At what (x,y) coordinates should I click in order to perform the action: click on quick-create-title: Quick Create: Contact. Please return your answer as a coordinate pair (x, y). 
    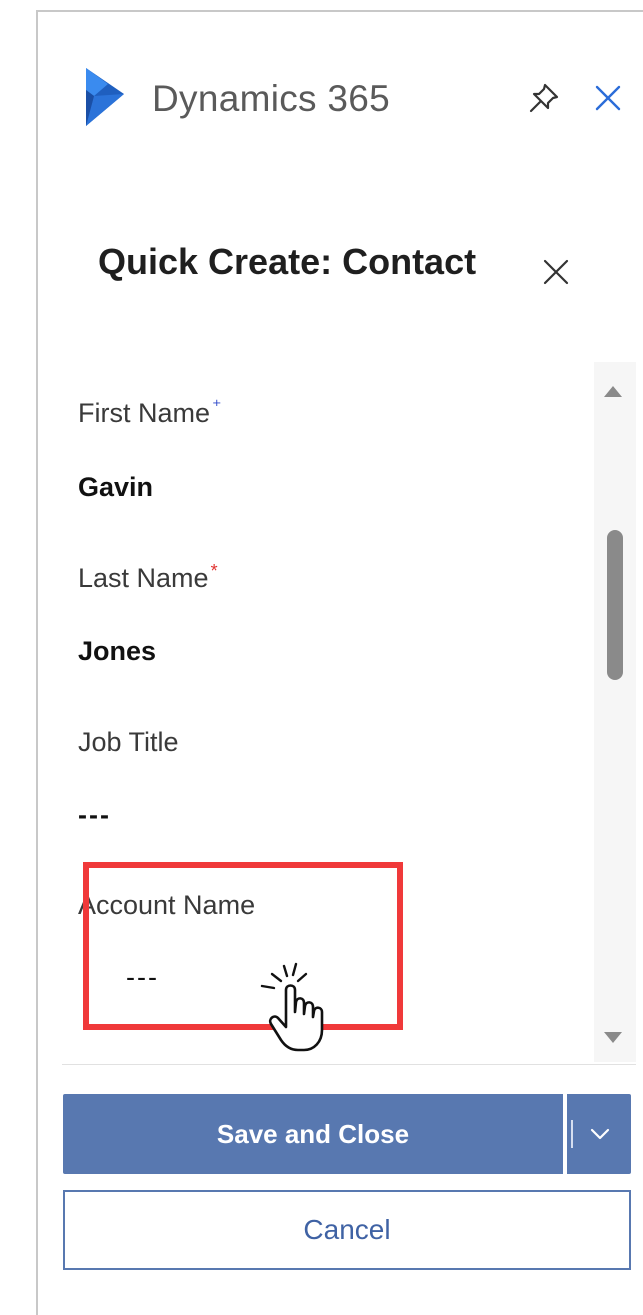
    Looking at the image, I should click on (287, 261).